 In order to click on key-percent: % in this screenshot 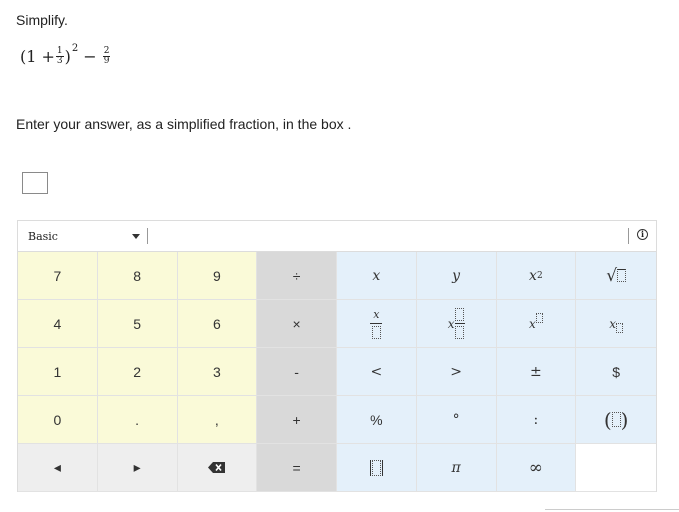, I will do `click(377, 420)`.